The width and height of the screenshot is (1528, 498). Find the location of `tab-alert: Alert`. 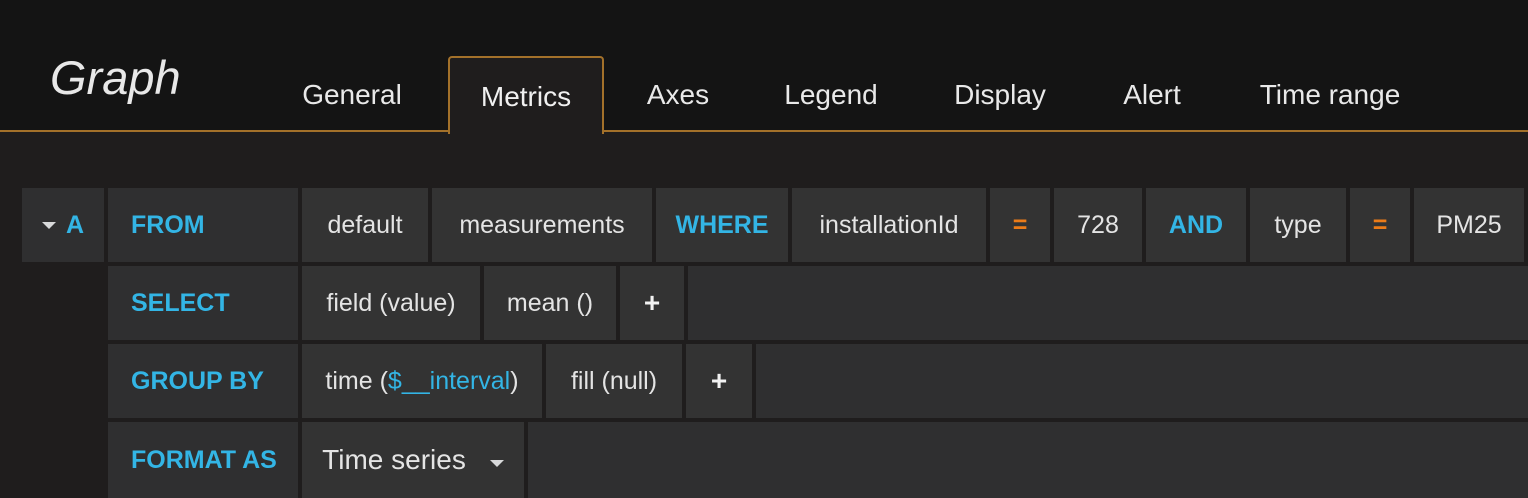

tab-alert: Alert is located at coordinates (1152, 93).